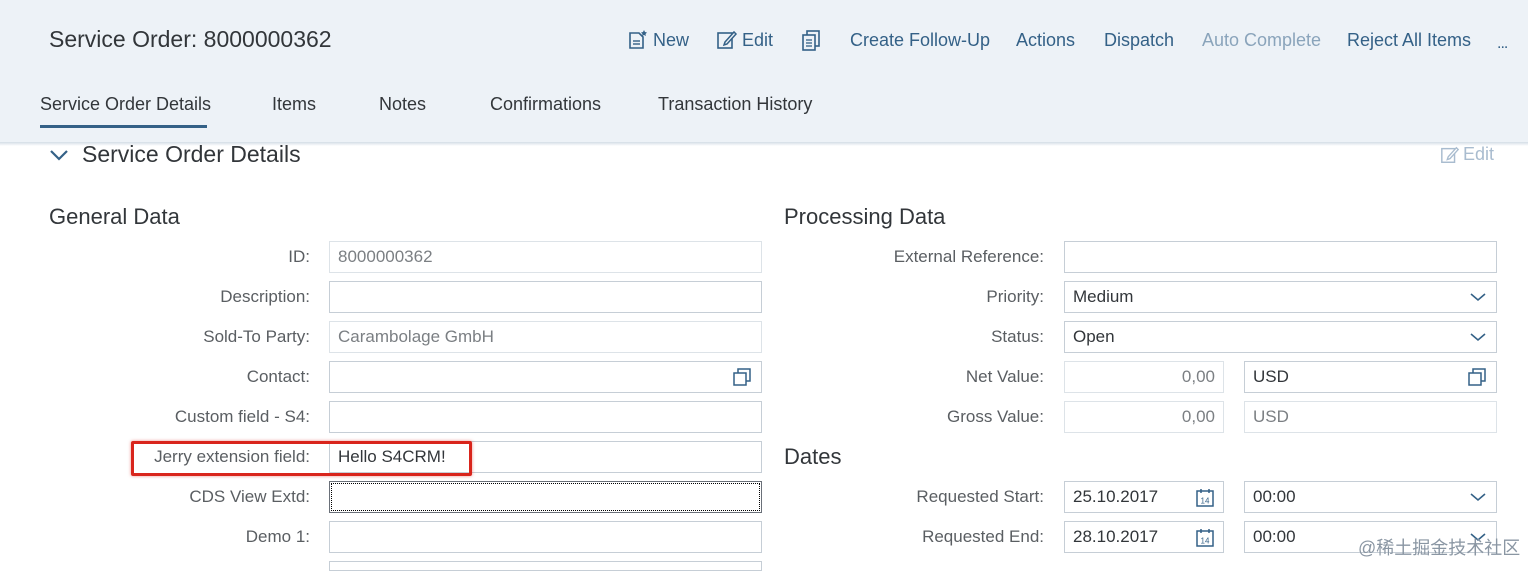 The height and width of the screenshot is (571, 1528). Describe the element at coordinates (980, 496) in the screenshot. I see `requested-start-label: Requested Start:` at that location.